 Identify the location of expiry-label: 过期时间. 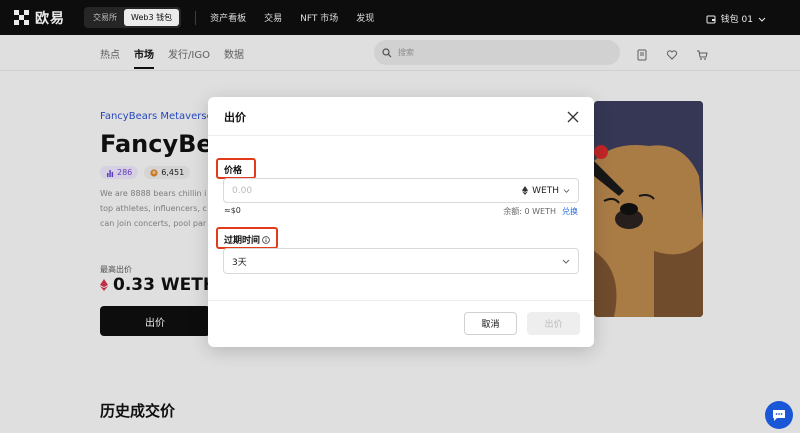
(247, 239).